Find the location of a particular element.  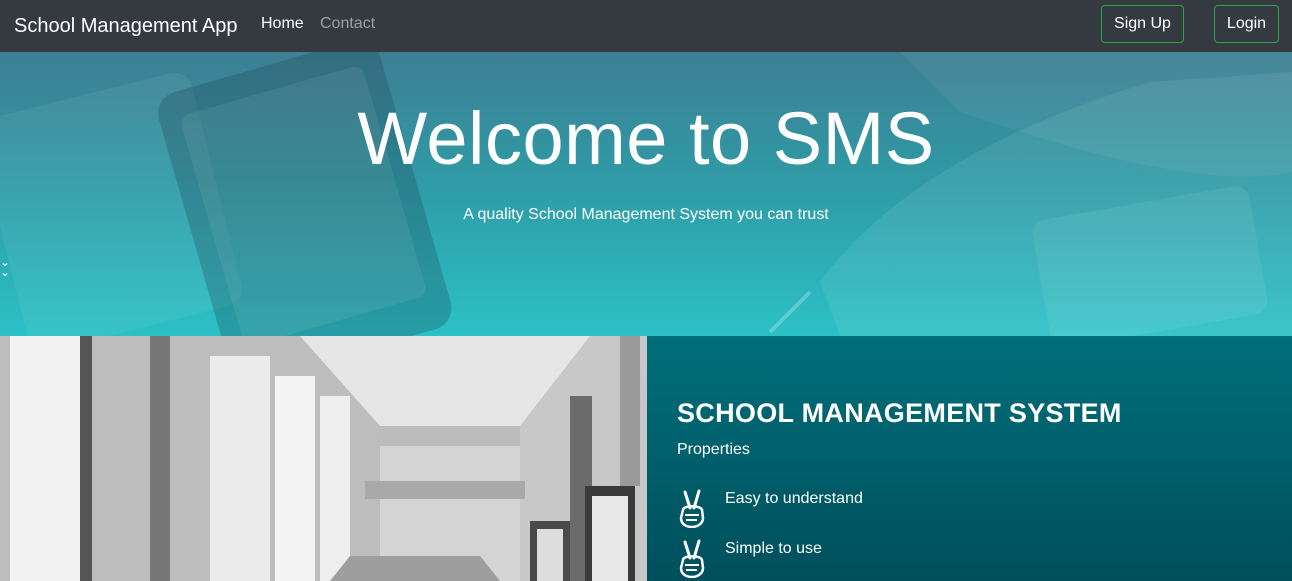

info-subtitle: Properties is located at coordinates (713, 449).